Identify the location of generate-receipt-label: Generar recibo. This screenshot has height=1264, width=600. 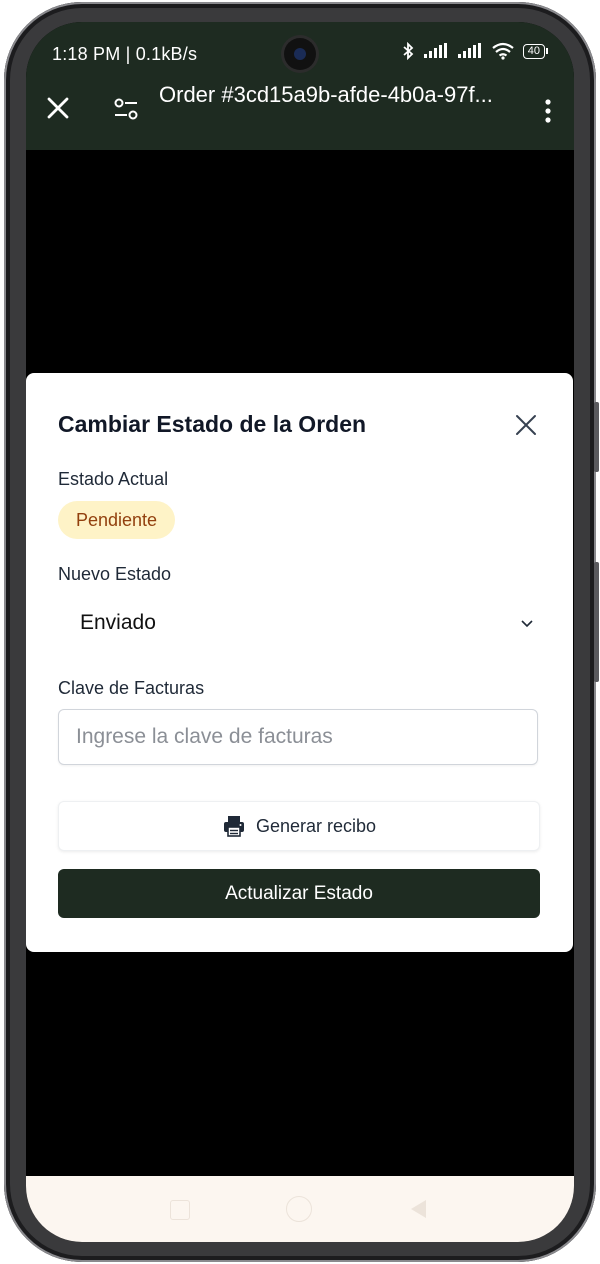
(316, 825).